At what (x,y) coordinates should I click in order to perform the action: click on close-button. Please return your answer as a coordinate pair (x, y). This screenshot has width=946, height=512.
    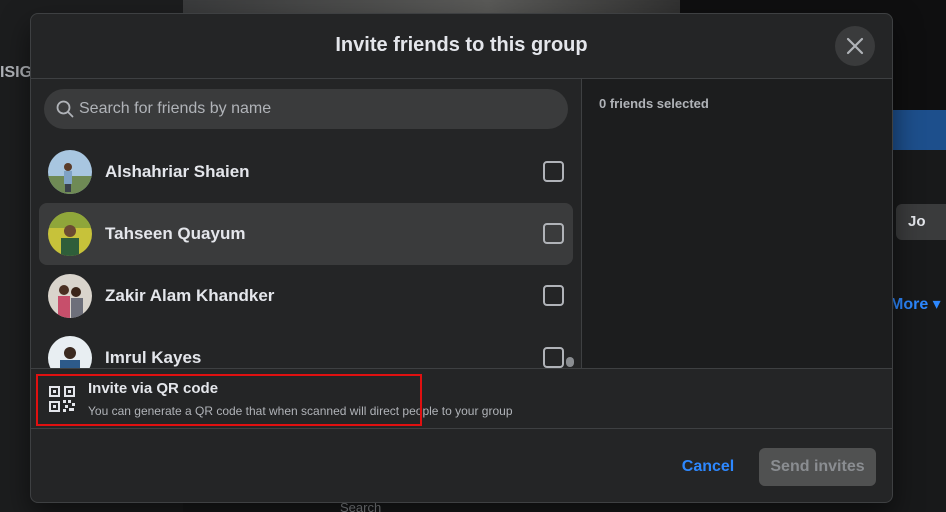
    Looking at the image, I should click on (855, 46).